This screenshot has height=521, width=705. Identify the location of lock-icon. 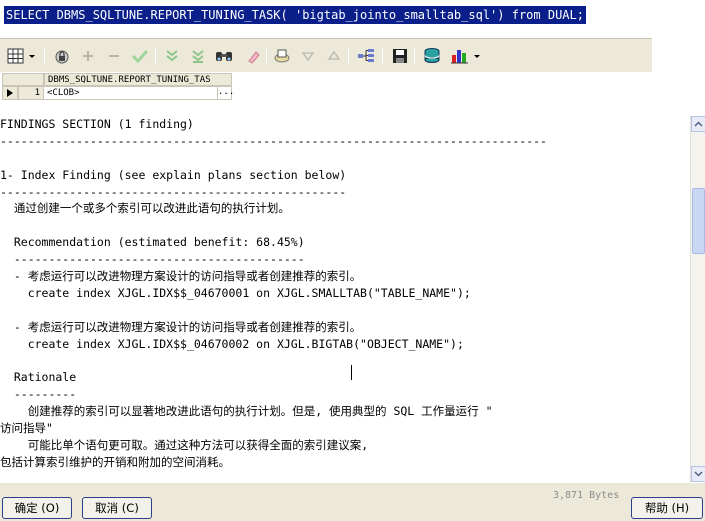
(62, 56).